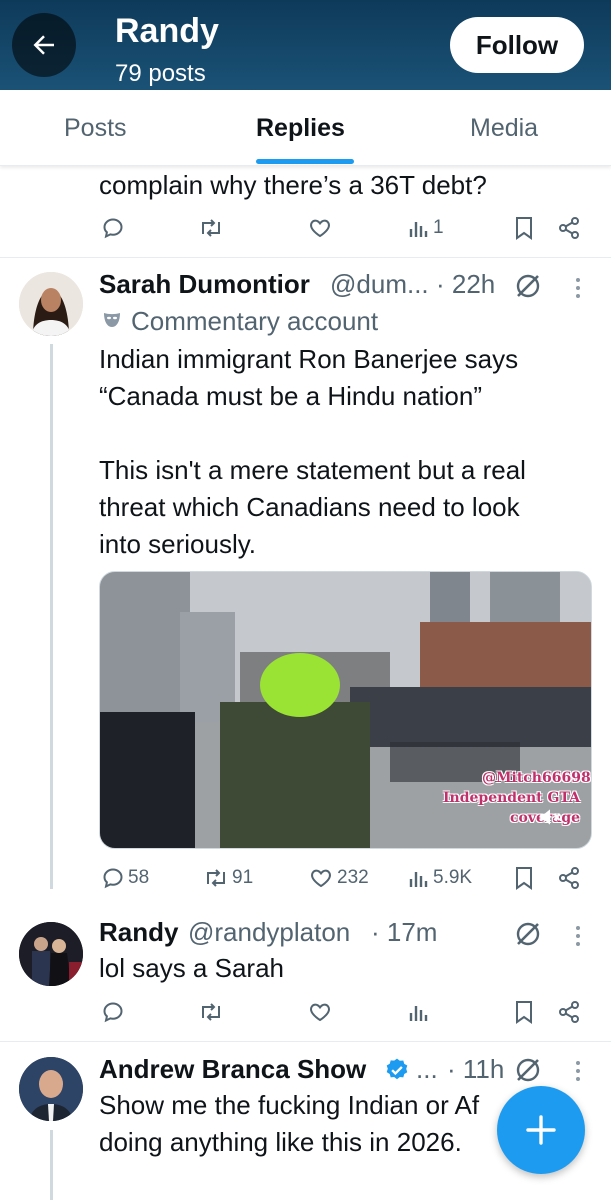  Describe the element at coordinates (438, 227) in the screenshot. I see `views-count: 1` at that location.